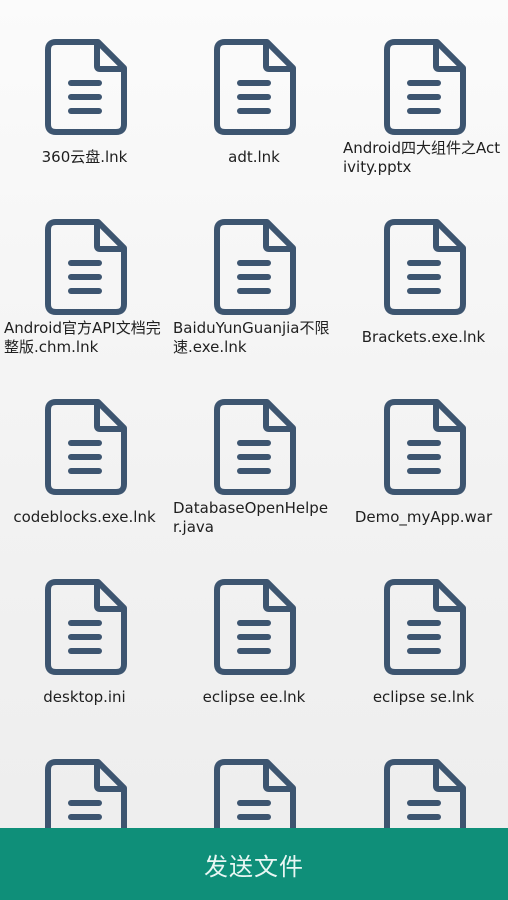 This screenshot has height=900, width=508. I want to click on file-item: Android官方API文档完整版.chm.lnk, so click(84, 270).